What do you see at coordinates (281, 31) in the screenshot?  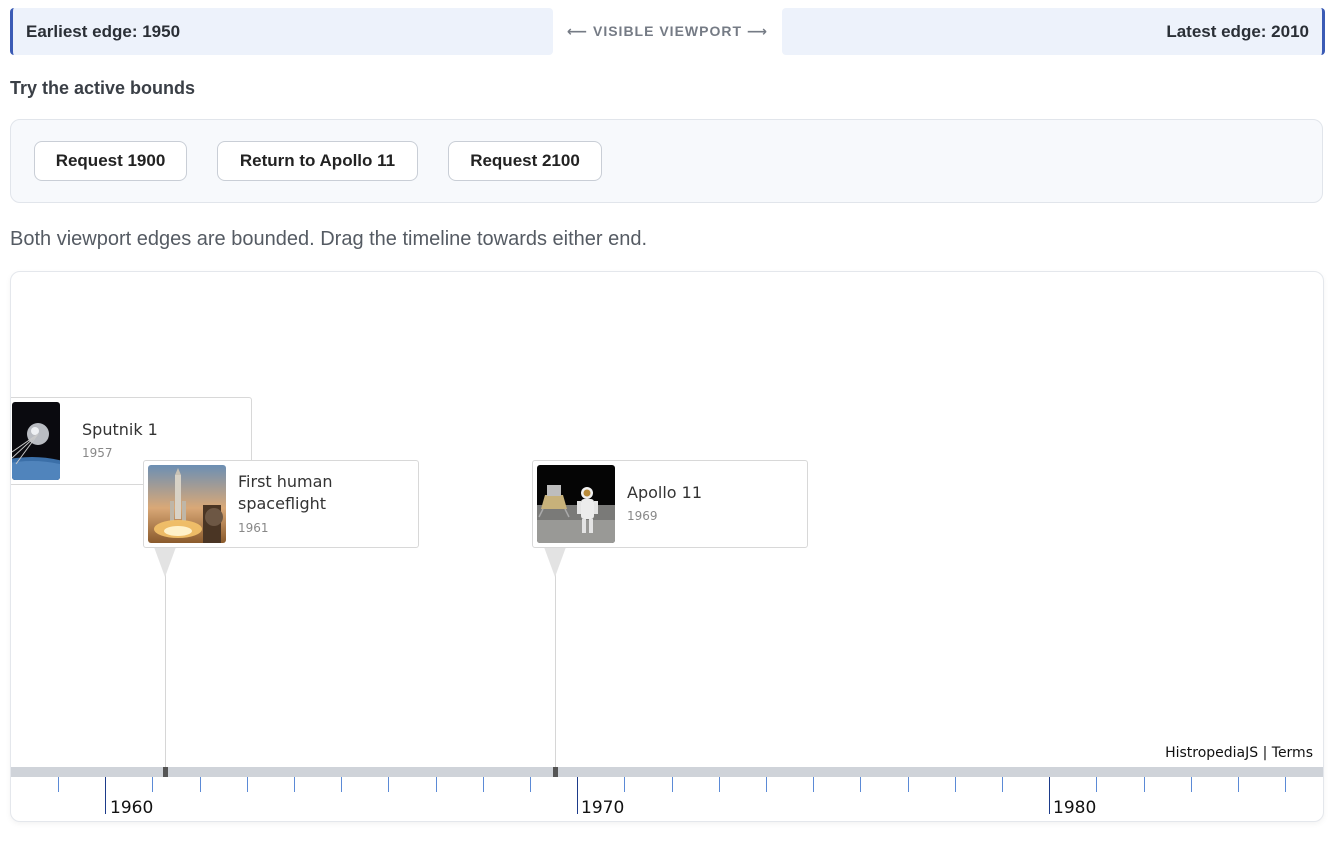 I see `earliest-edge-indicator: Earliest edge: 1950` at bounding box center [281, 31].